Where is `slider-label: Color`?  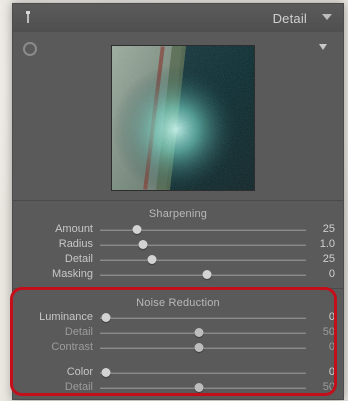
slider-label: Color is located at coordinates (79, 372).